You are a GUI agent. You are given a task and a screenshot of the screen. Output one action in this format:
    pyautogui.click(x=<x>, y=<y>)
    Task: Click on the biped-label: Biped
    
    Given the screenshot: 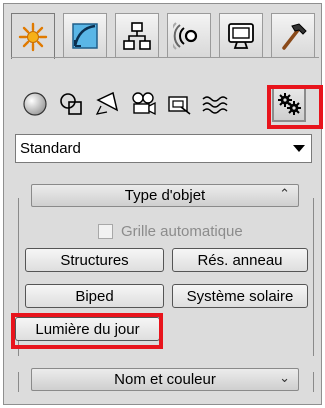 What is the action you would take?
    pyautogui.click(x=94, y=296)
    